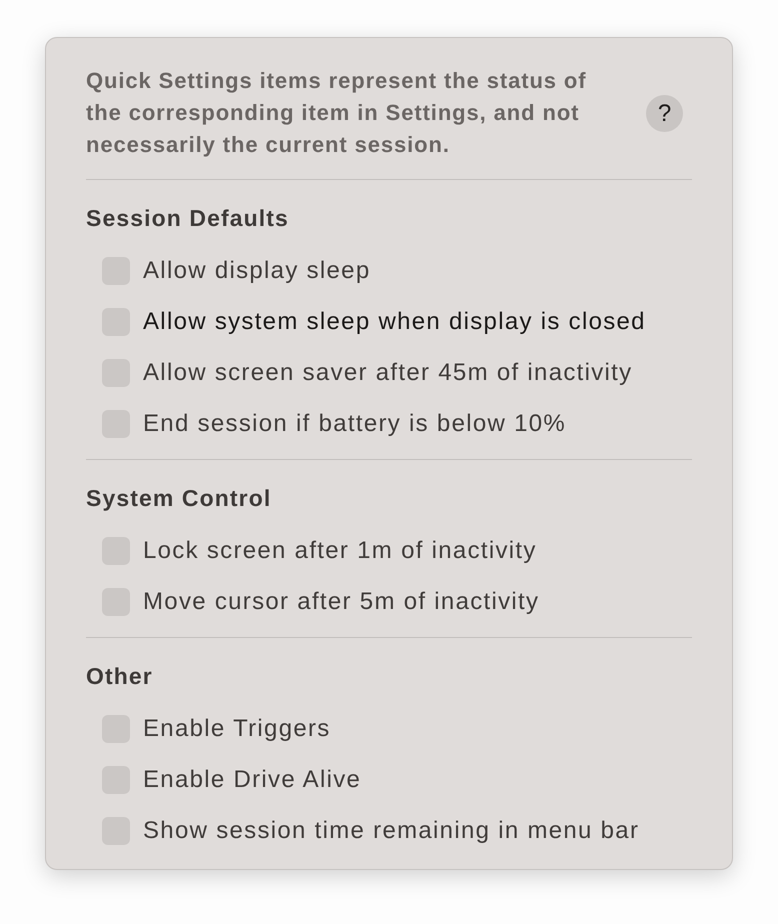 The width and height of the screenshot is (778, 924). What do you see at coordinates (664, 113) in the screenshot?
I see `help-button: ?` at bounding box center [664, 113].